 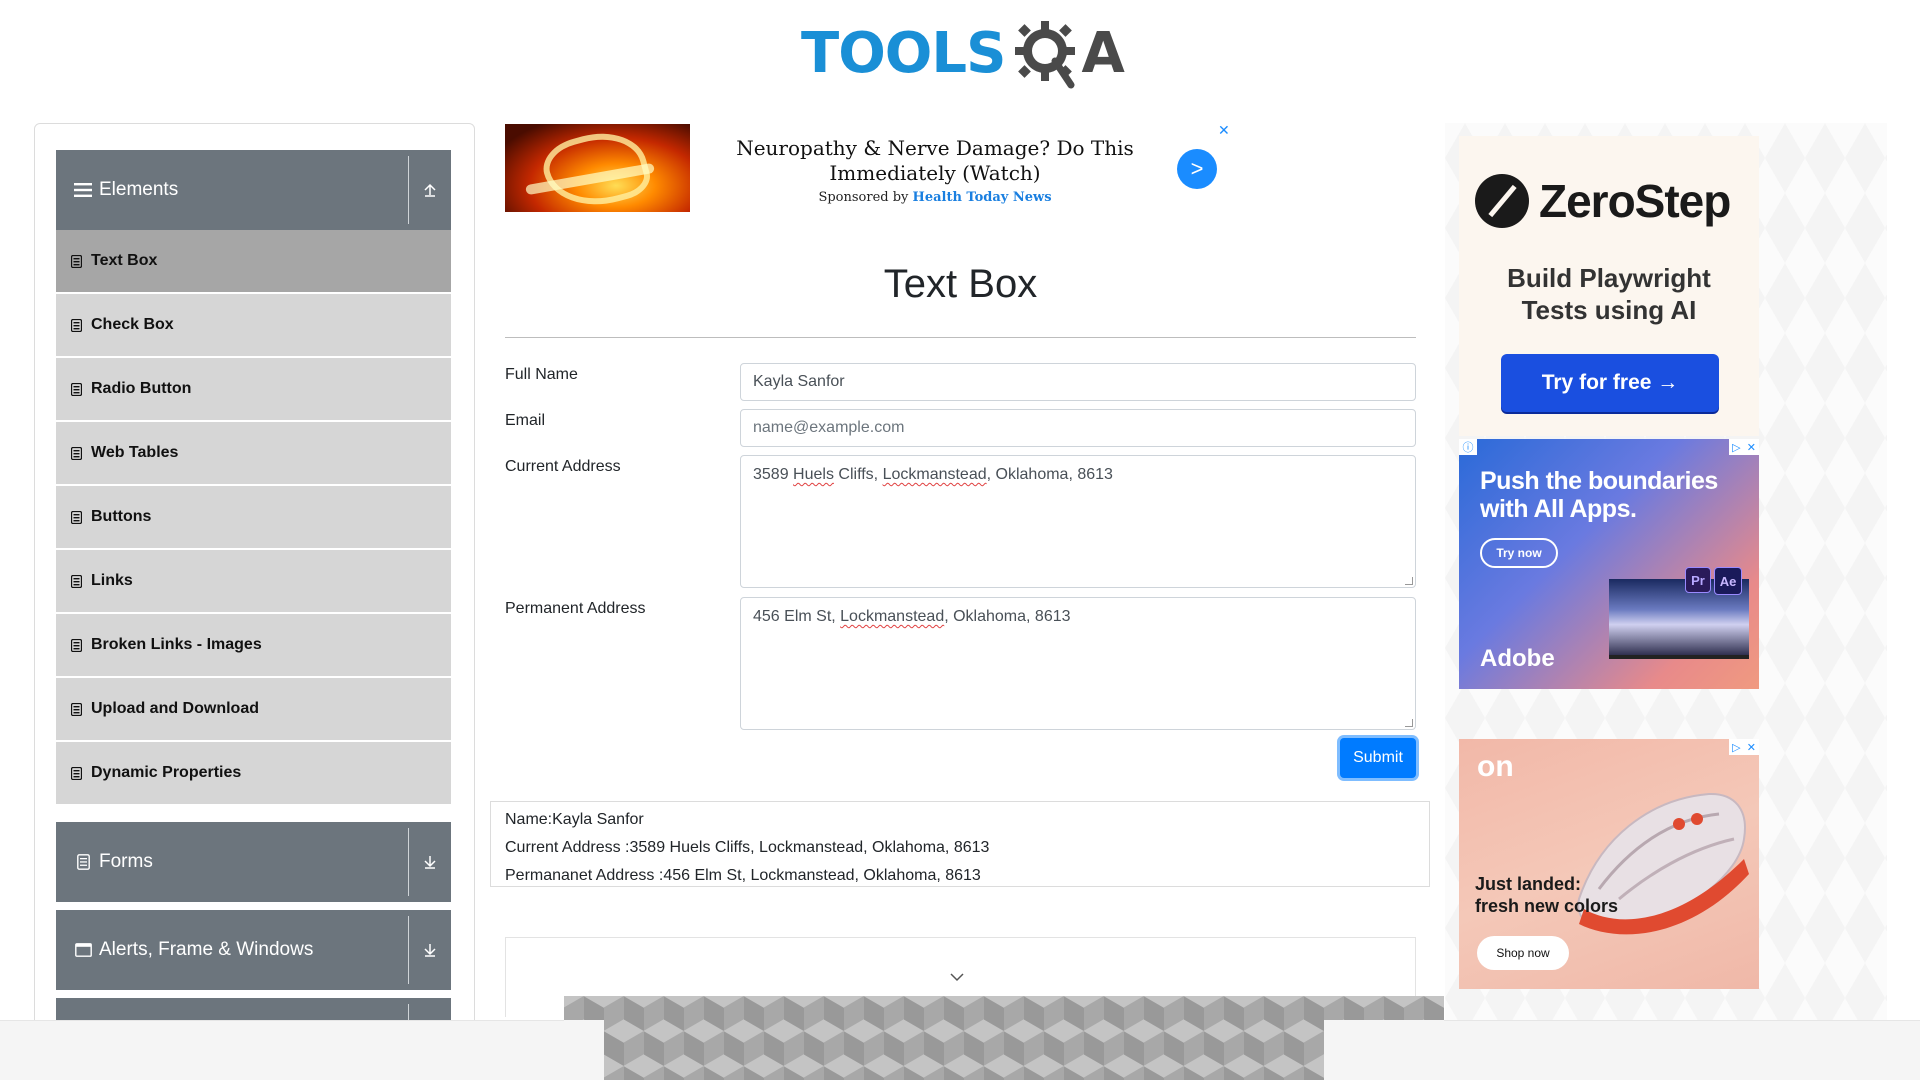 I want to click on menu-item-radio-button: Radio Button, so click(x=253, y=389).